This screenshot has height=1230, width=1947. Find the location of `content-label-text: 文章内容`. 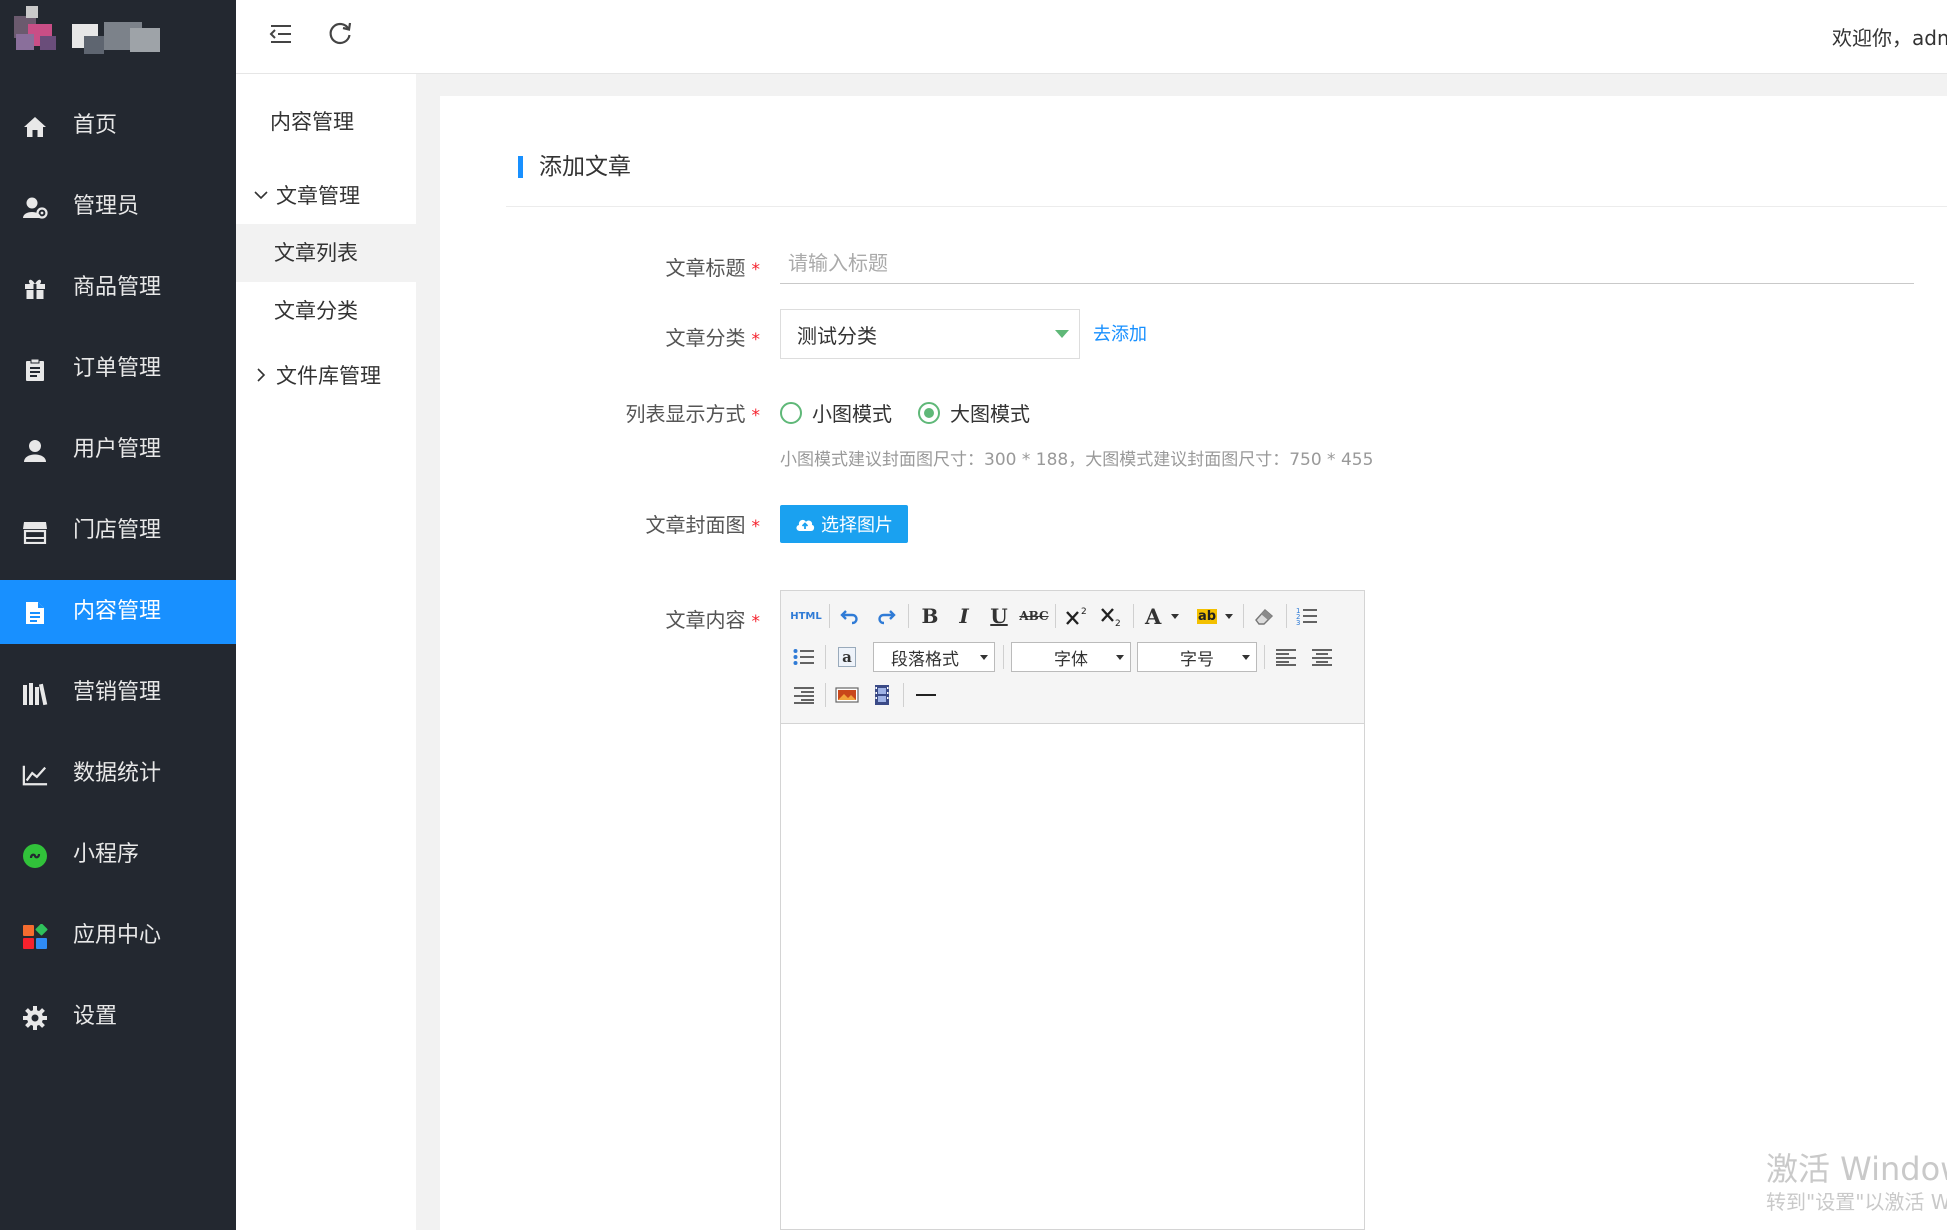

content-label-text: 文章内容 is located at coordinates (705, 620).